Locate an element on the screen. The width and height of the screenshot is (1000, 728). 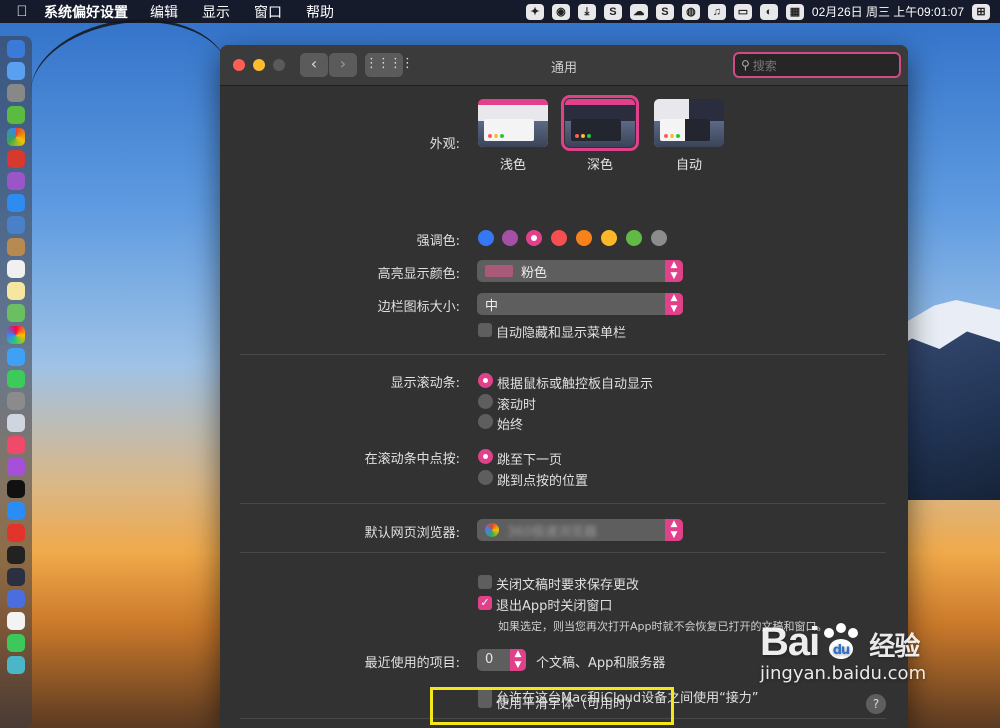
recent-items-stepper: 0 ▲ ▼ is located at coordinates (501, 660).